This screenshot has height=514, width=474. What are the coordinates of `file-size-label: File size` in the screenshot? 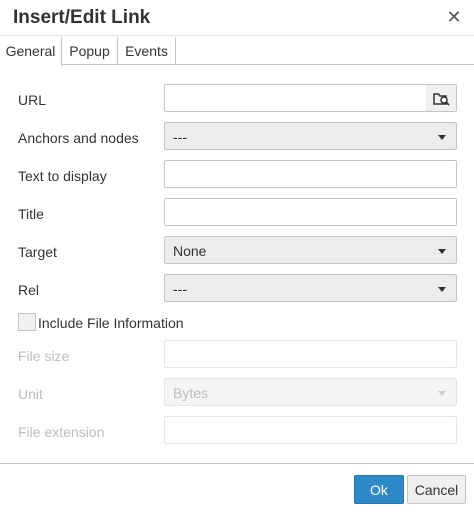 It's located at (44, 356).